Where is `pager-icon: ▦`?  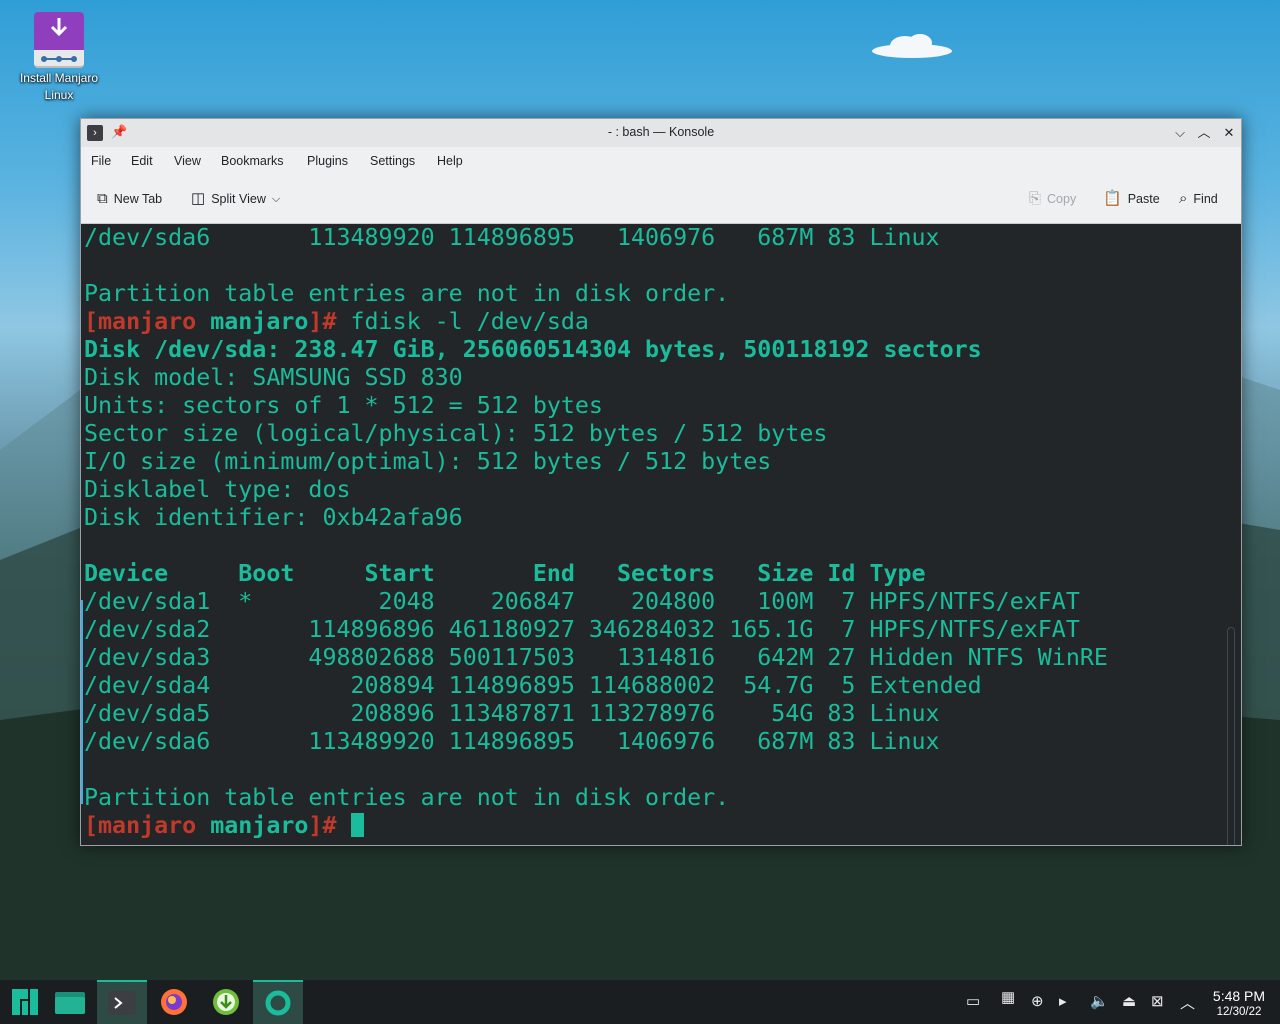 pager-icon: ▦ is located at coordinates (1008, 997).